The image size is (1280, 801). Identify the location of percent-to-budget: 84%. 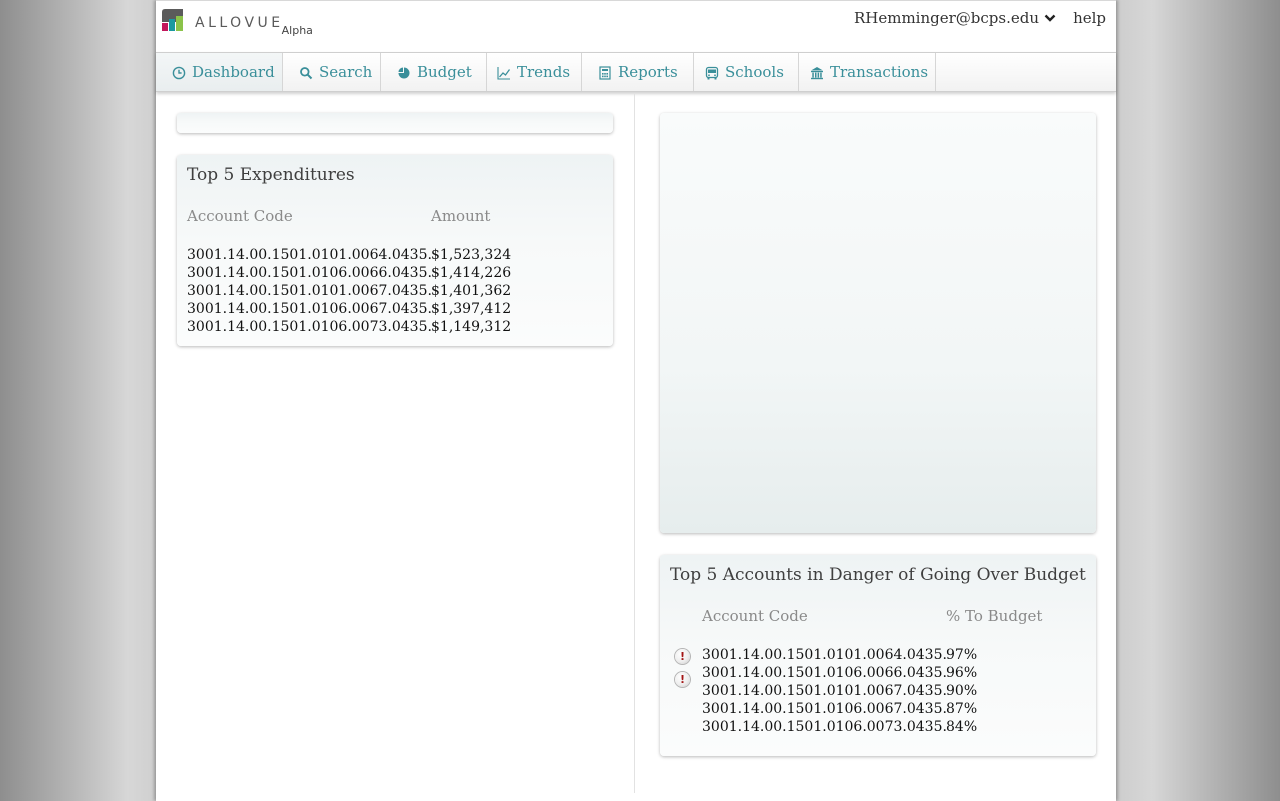
(962, 727).